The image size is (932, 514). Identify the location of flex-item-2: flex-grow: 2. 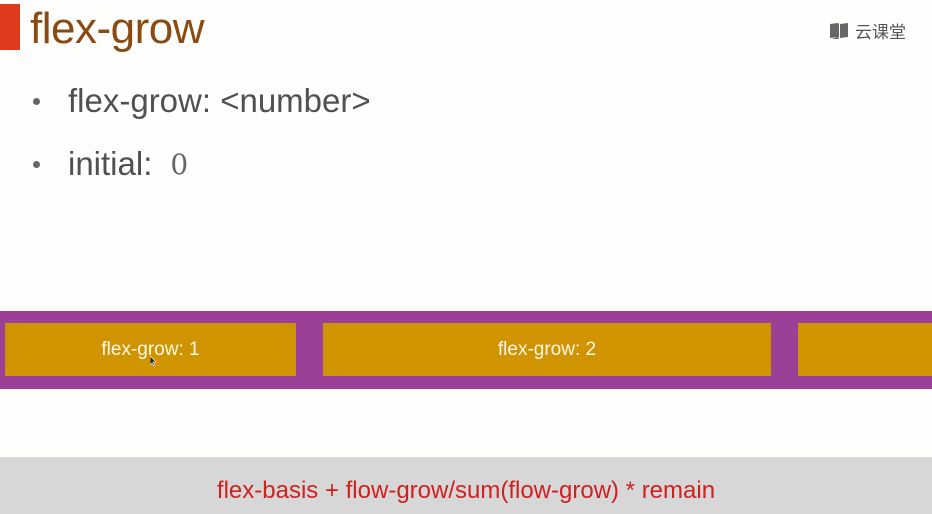
(547, 349).